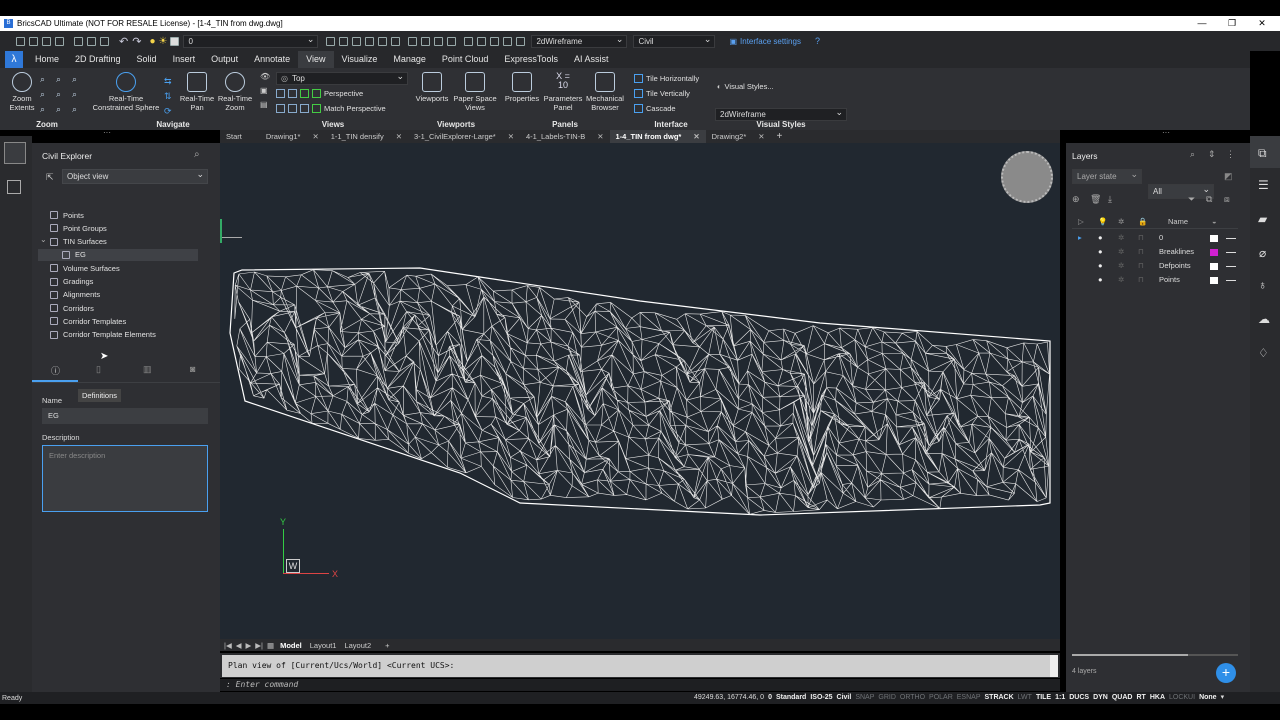  What do you see at coordinates (1043, 698) in the screenshot?
I see `status-toggle: TILE` at bounding box center [1043, 698].